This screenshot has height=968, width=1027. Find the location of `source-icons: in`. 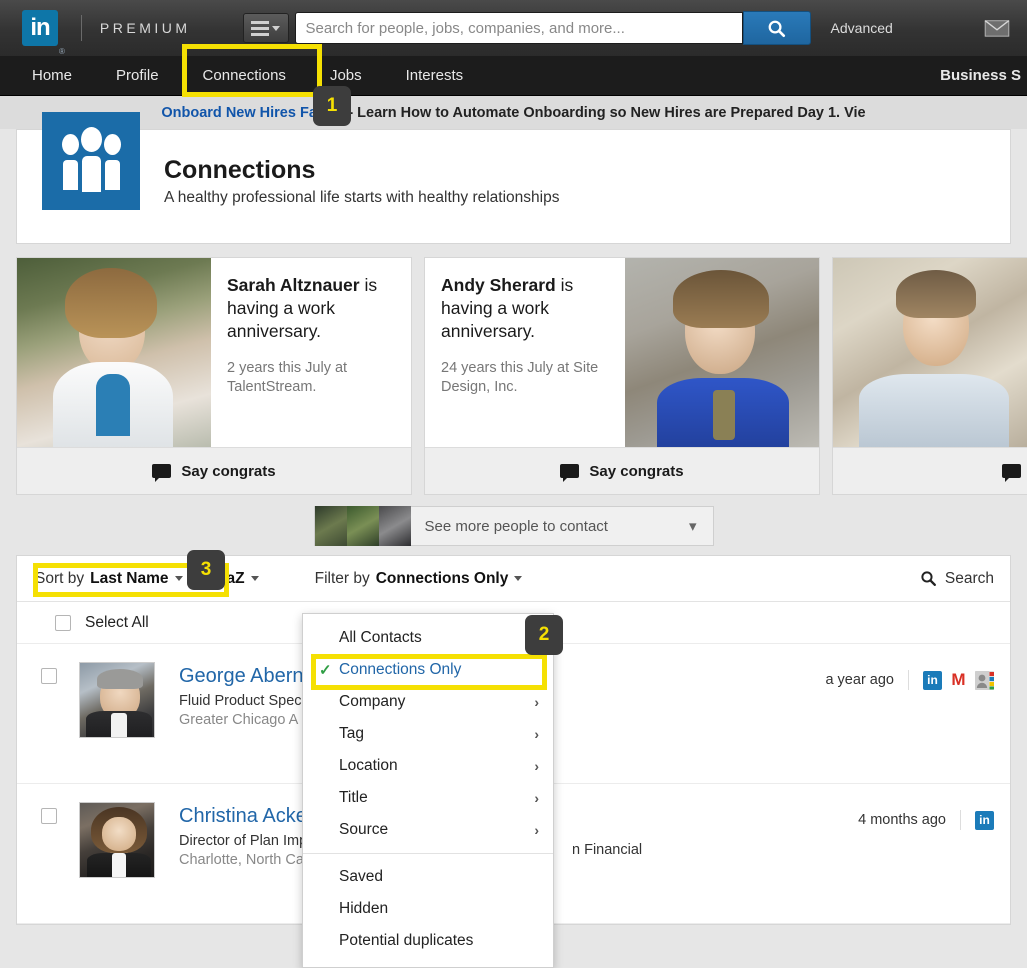

source-icons: in is located at coordinates (984, 820).